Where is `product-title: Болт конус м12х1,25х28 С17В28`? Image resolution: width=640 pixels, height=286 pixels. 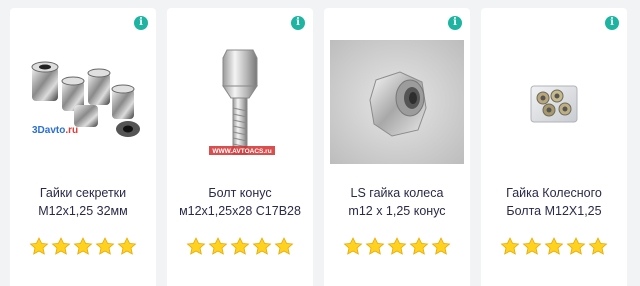
product-title: Болт конус м12х1,25х28 С17В28 is located at coordinates (240, 202).